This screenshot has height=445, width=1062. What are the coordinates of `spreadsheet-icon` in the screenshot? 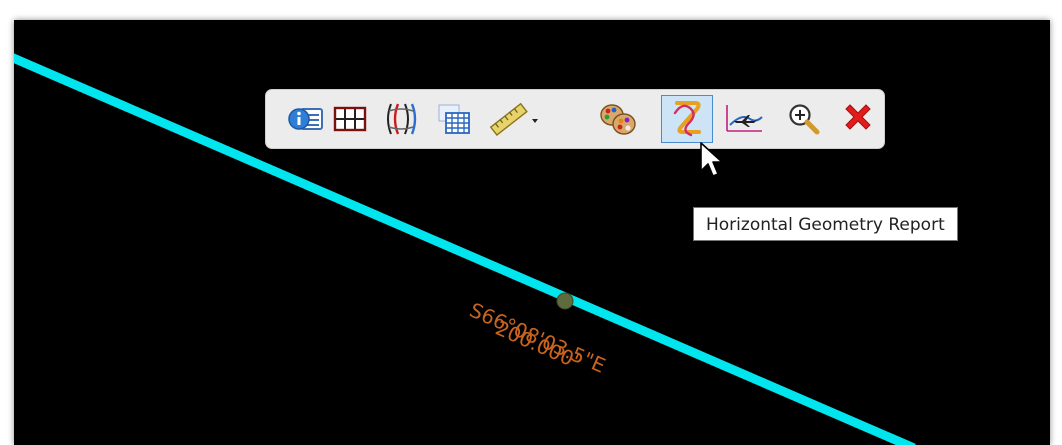 It's located at (454, 119).